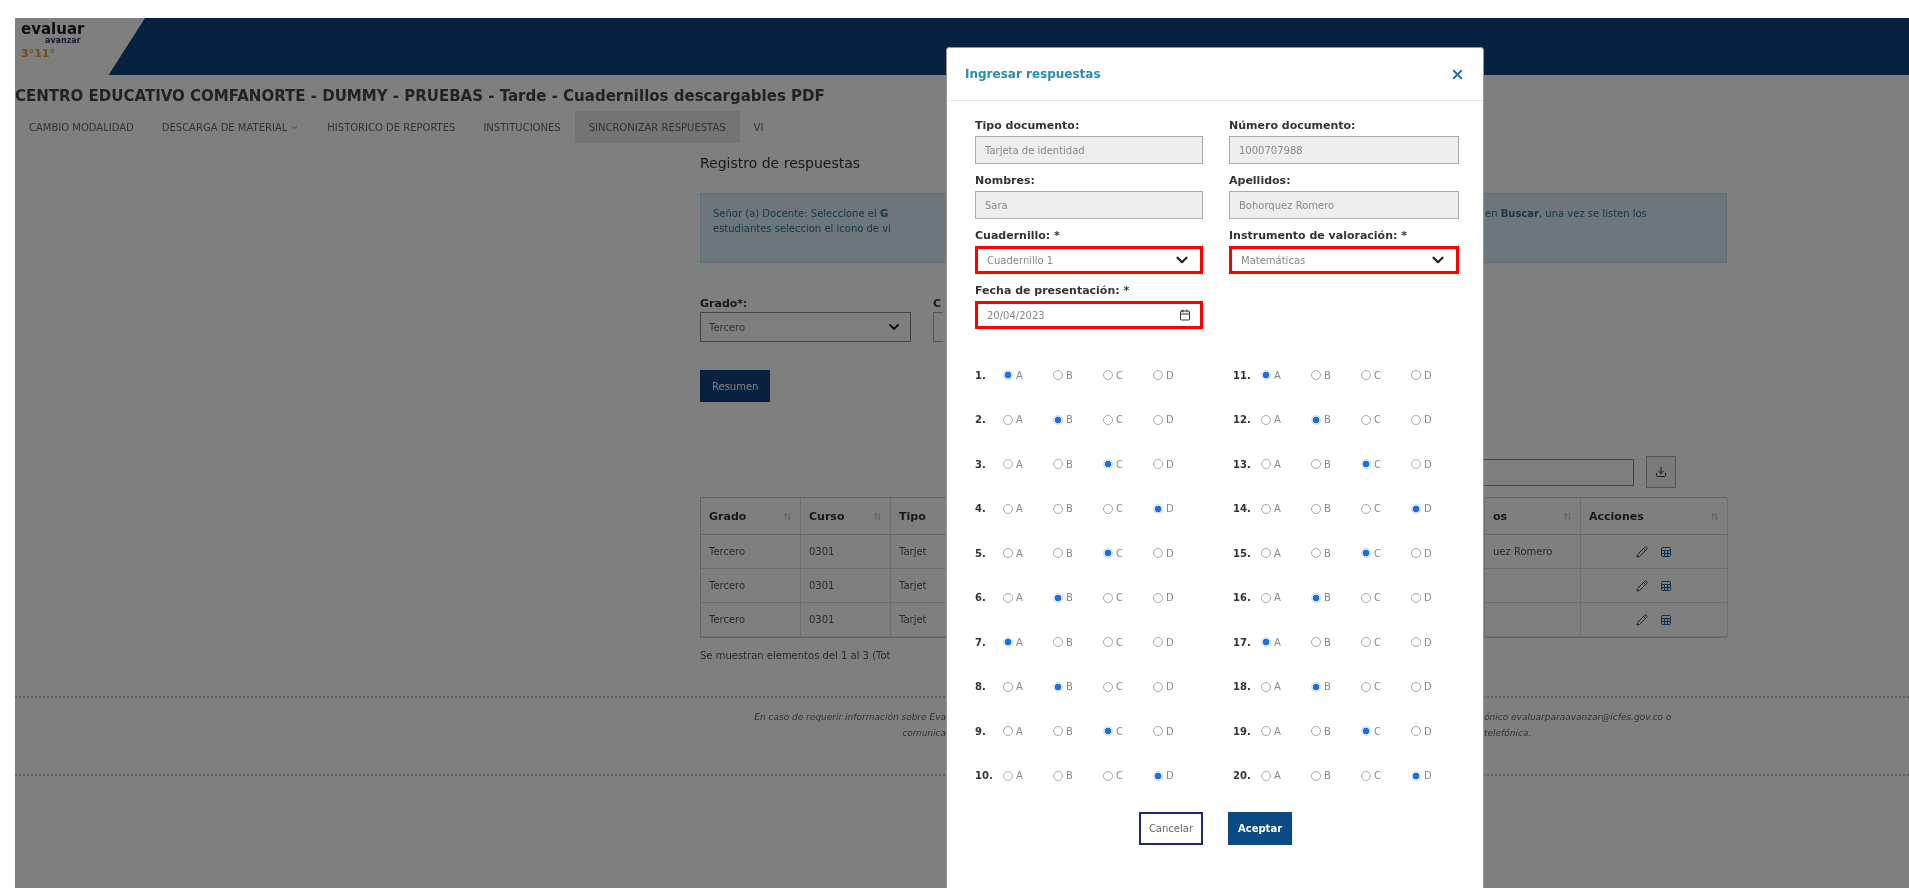 This screenshot has width=1909, height=888. I want to click on input-field, so click(938, 327).